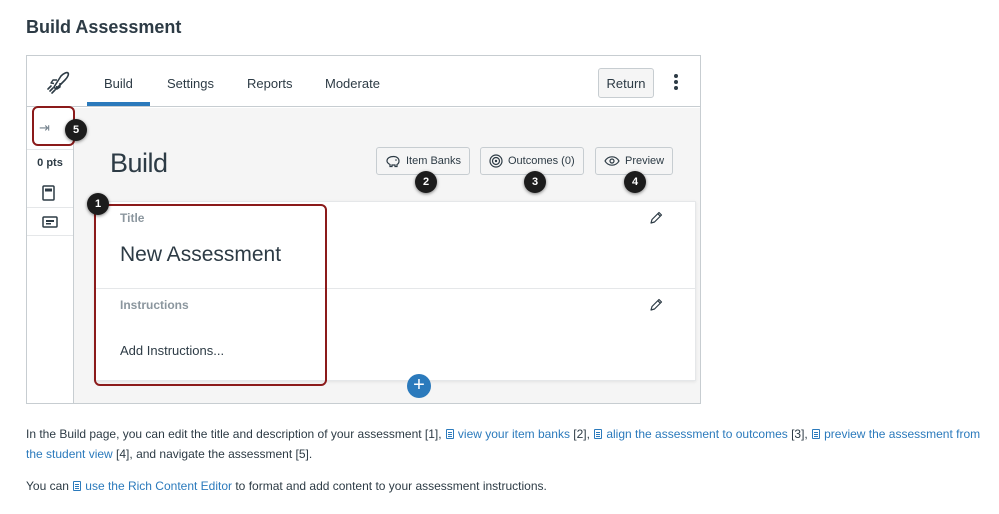 The width and height of the screenshot is (999, 514). Describe the element at coordinates (626, 83) in the screenshot. I see `return-button: Return` at that location.